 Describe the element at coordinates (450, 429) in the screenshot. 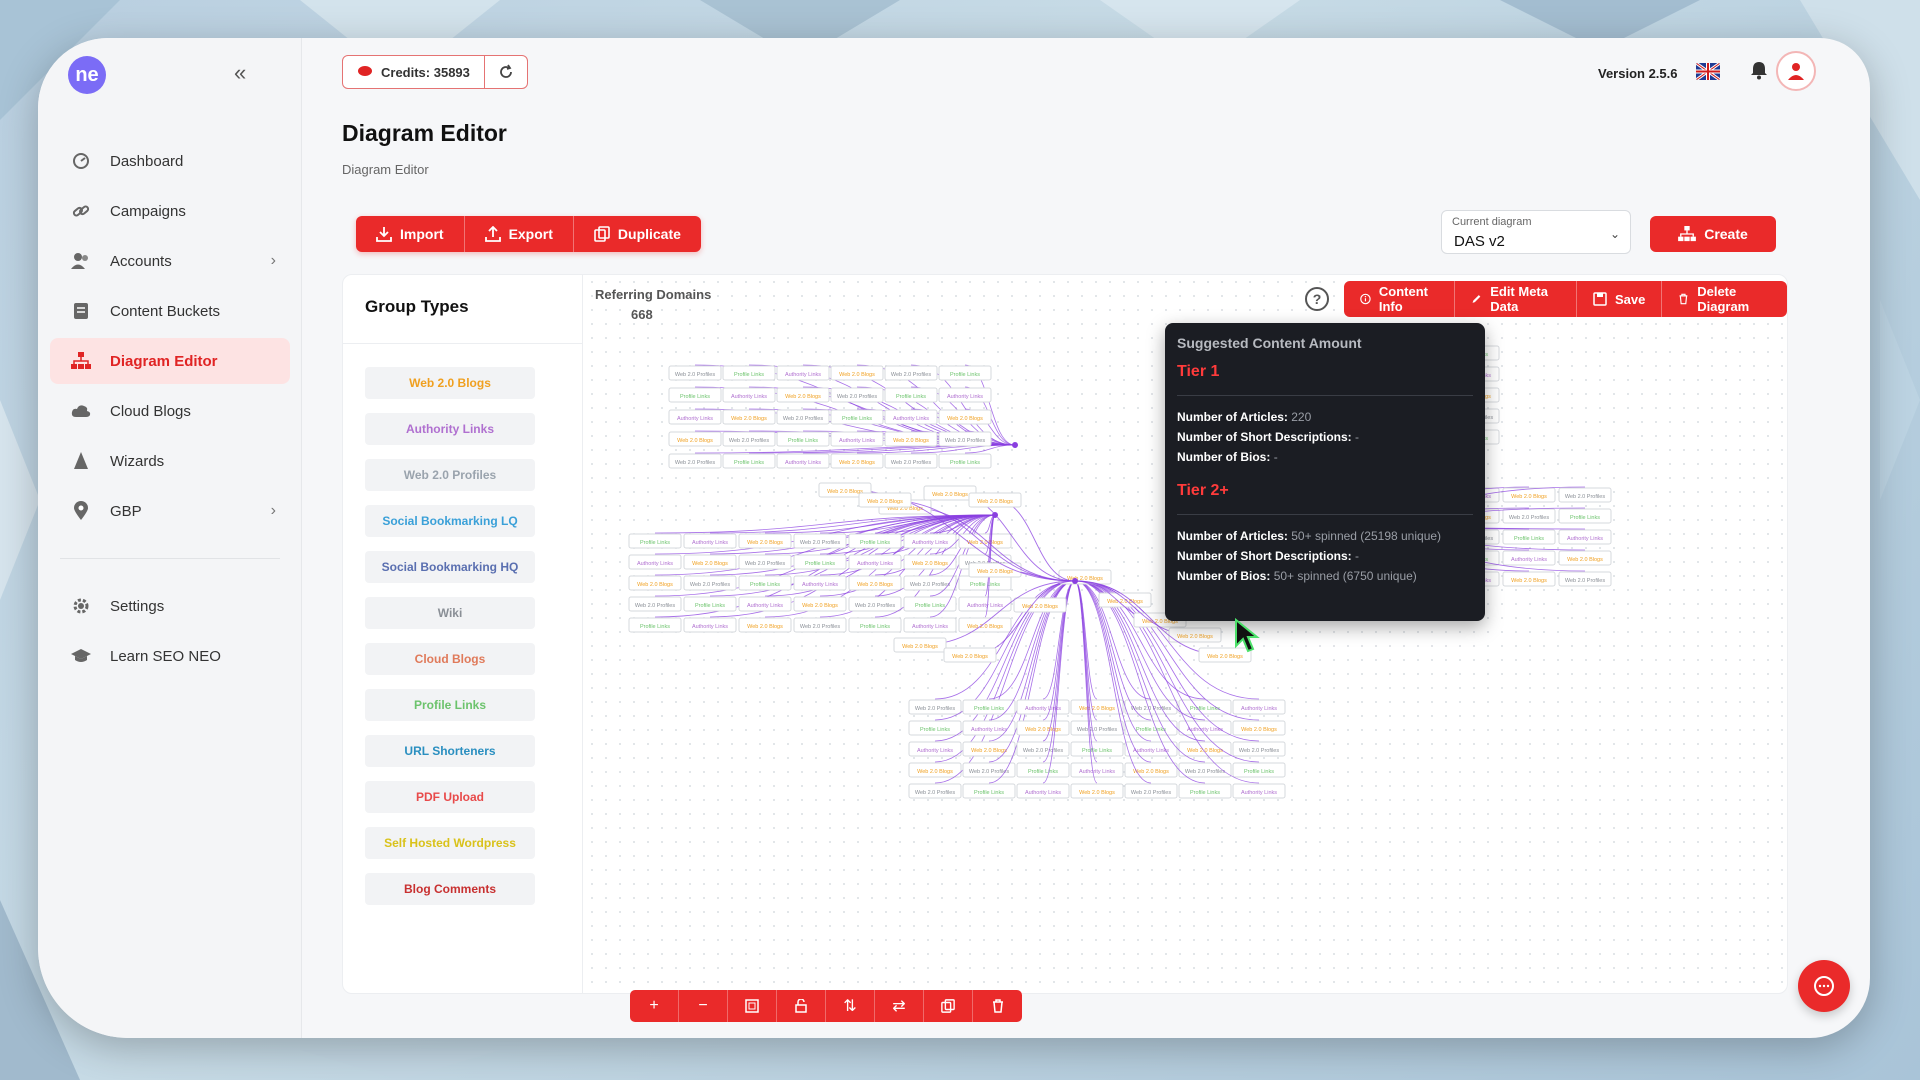

I see `group-type-chip: Authority Links` at that location.